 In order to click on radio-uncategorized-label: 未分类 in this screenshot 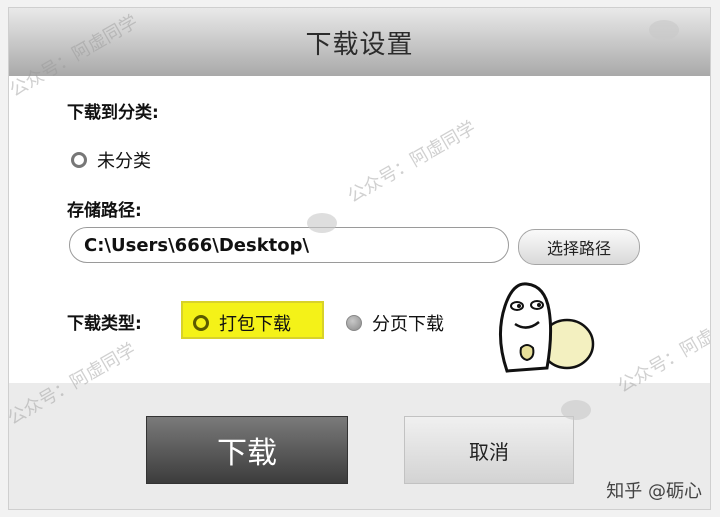, I will do `click(124, 161)`.